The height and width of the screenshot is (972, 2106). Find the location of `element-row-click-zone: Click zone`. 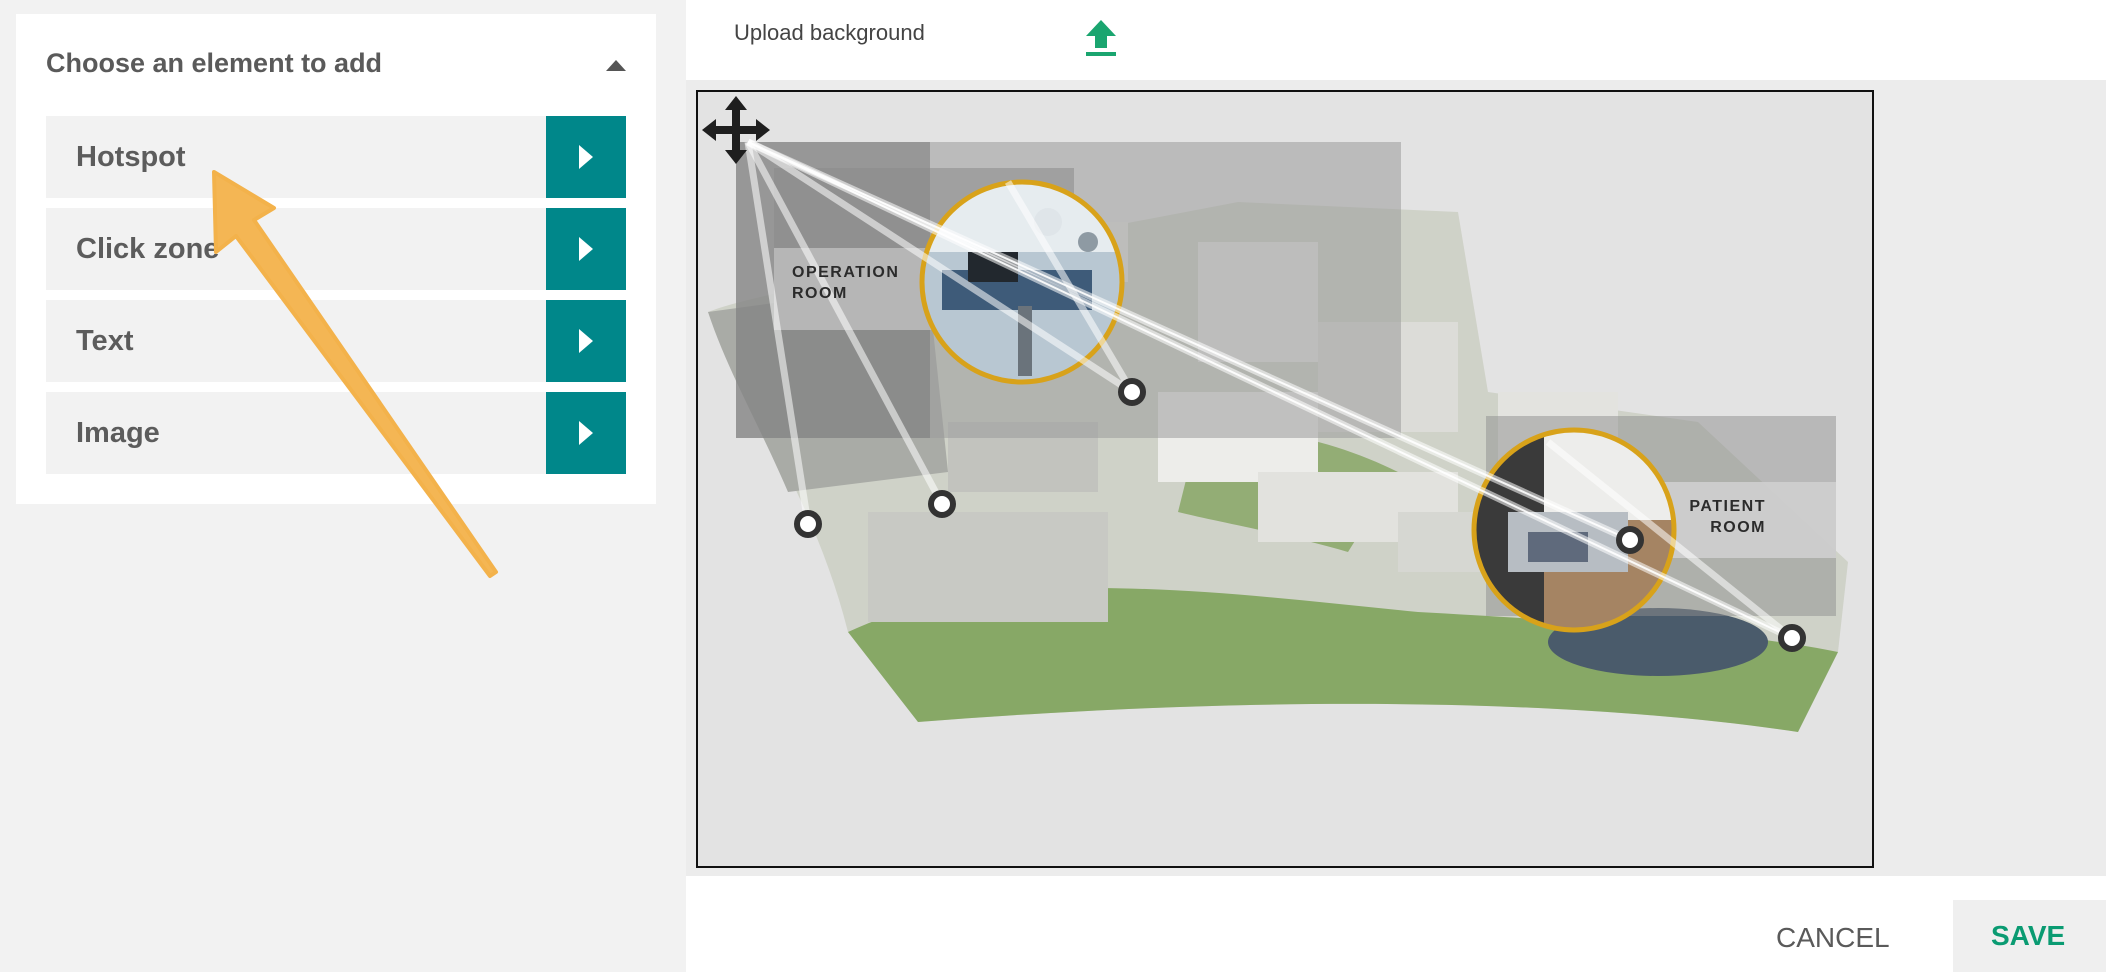

element-row-click-zone: Click zone is located at coordinates (336, 249).